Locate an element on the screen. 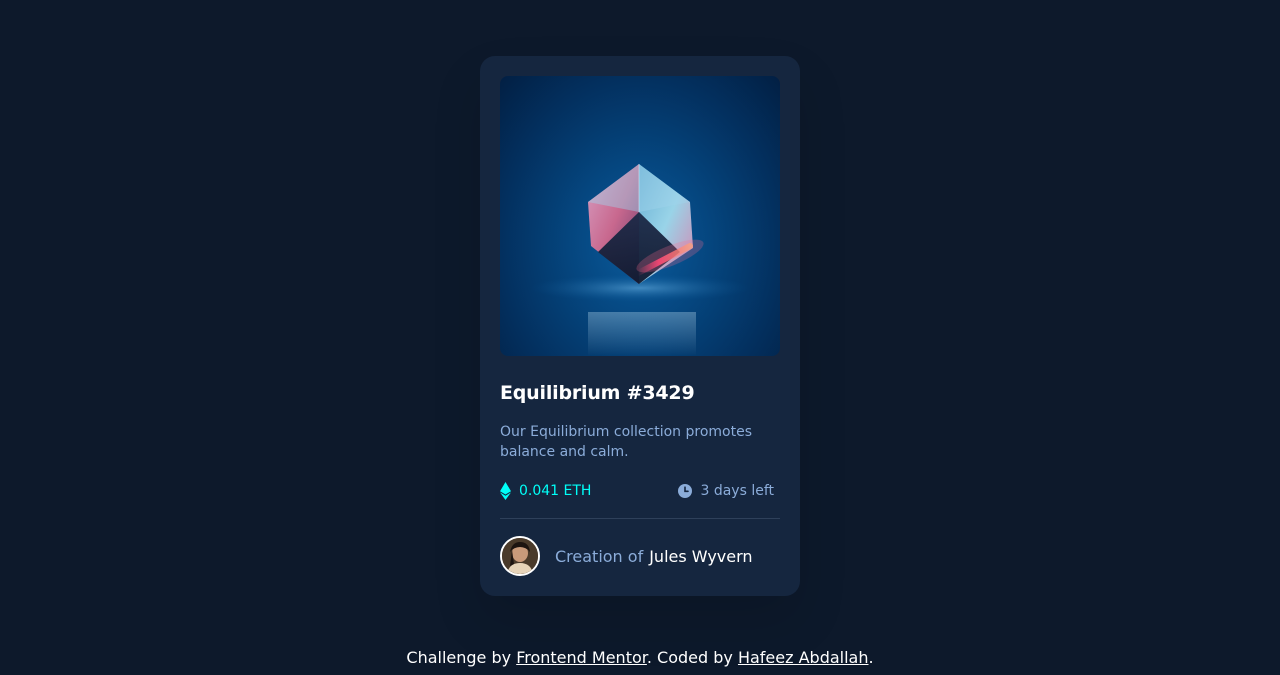 This screenshot has height=675, width=1280. attribution-prefix: Challenge by is located at coordinates (459, 657).